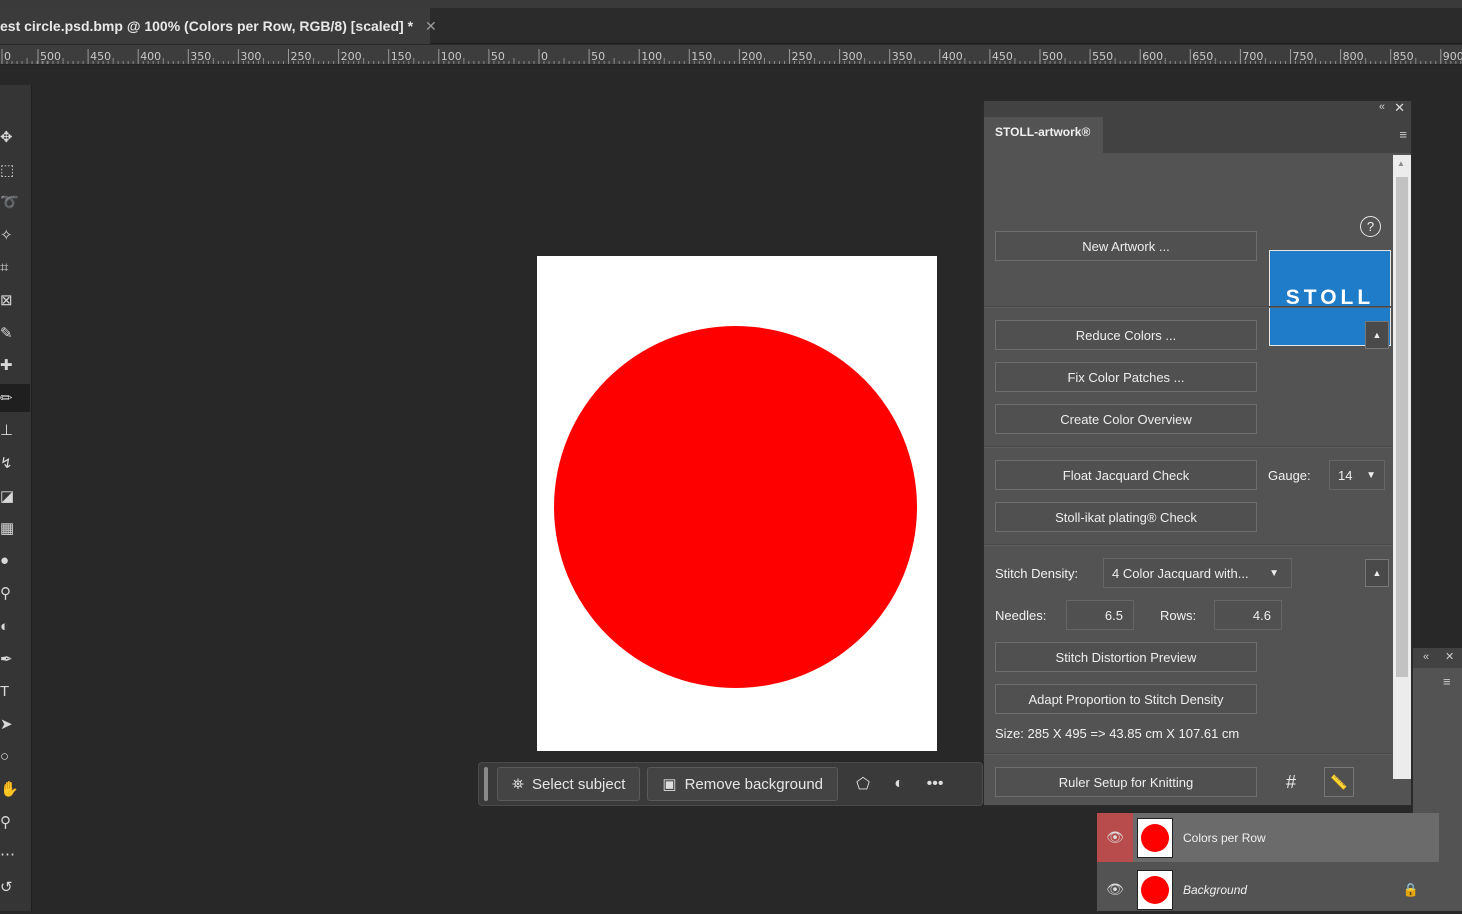  I want to click on layers-list: 👁 Colors per Row 👁 Background 🔒, so click(1279, 862).